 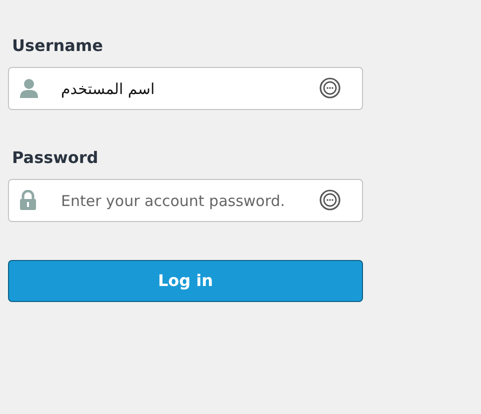 What do you see at coordinates (56, 158) in the screenshot?
I see `field-label: Password` at bounding box center [56, 158].